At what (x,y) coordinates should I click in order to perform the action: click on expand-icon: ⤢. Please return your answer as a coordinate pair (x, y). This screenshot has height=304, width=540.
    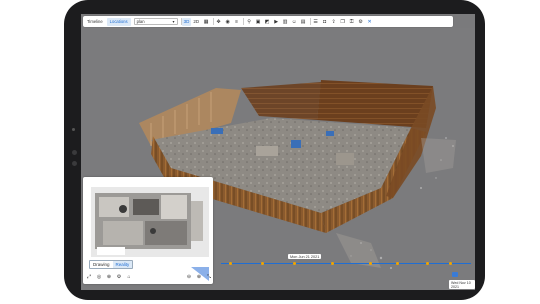
    Looking at the image, I should click on (89, 277).